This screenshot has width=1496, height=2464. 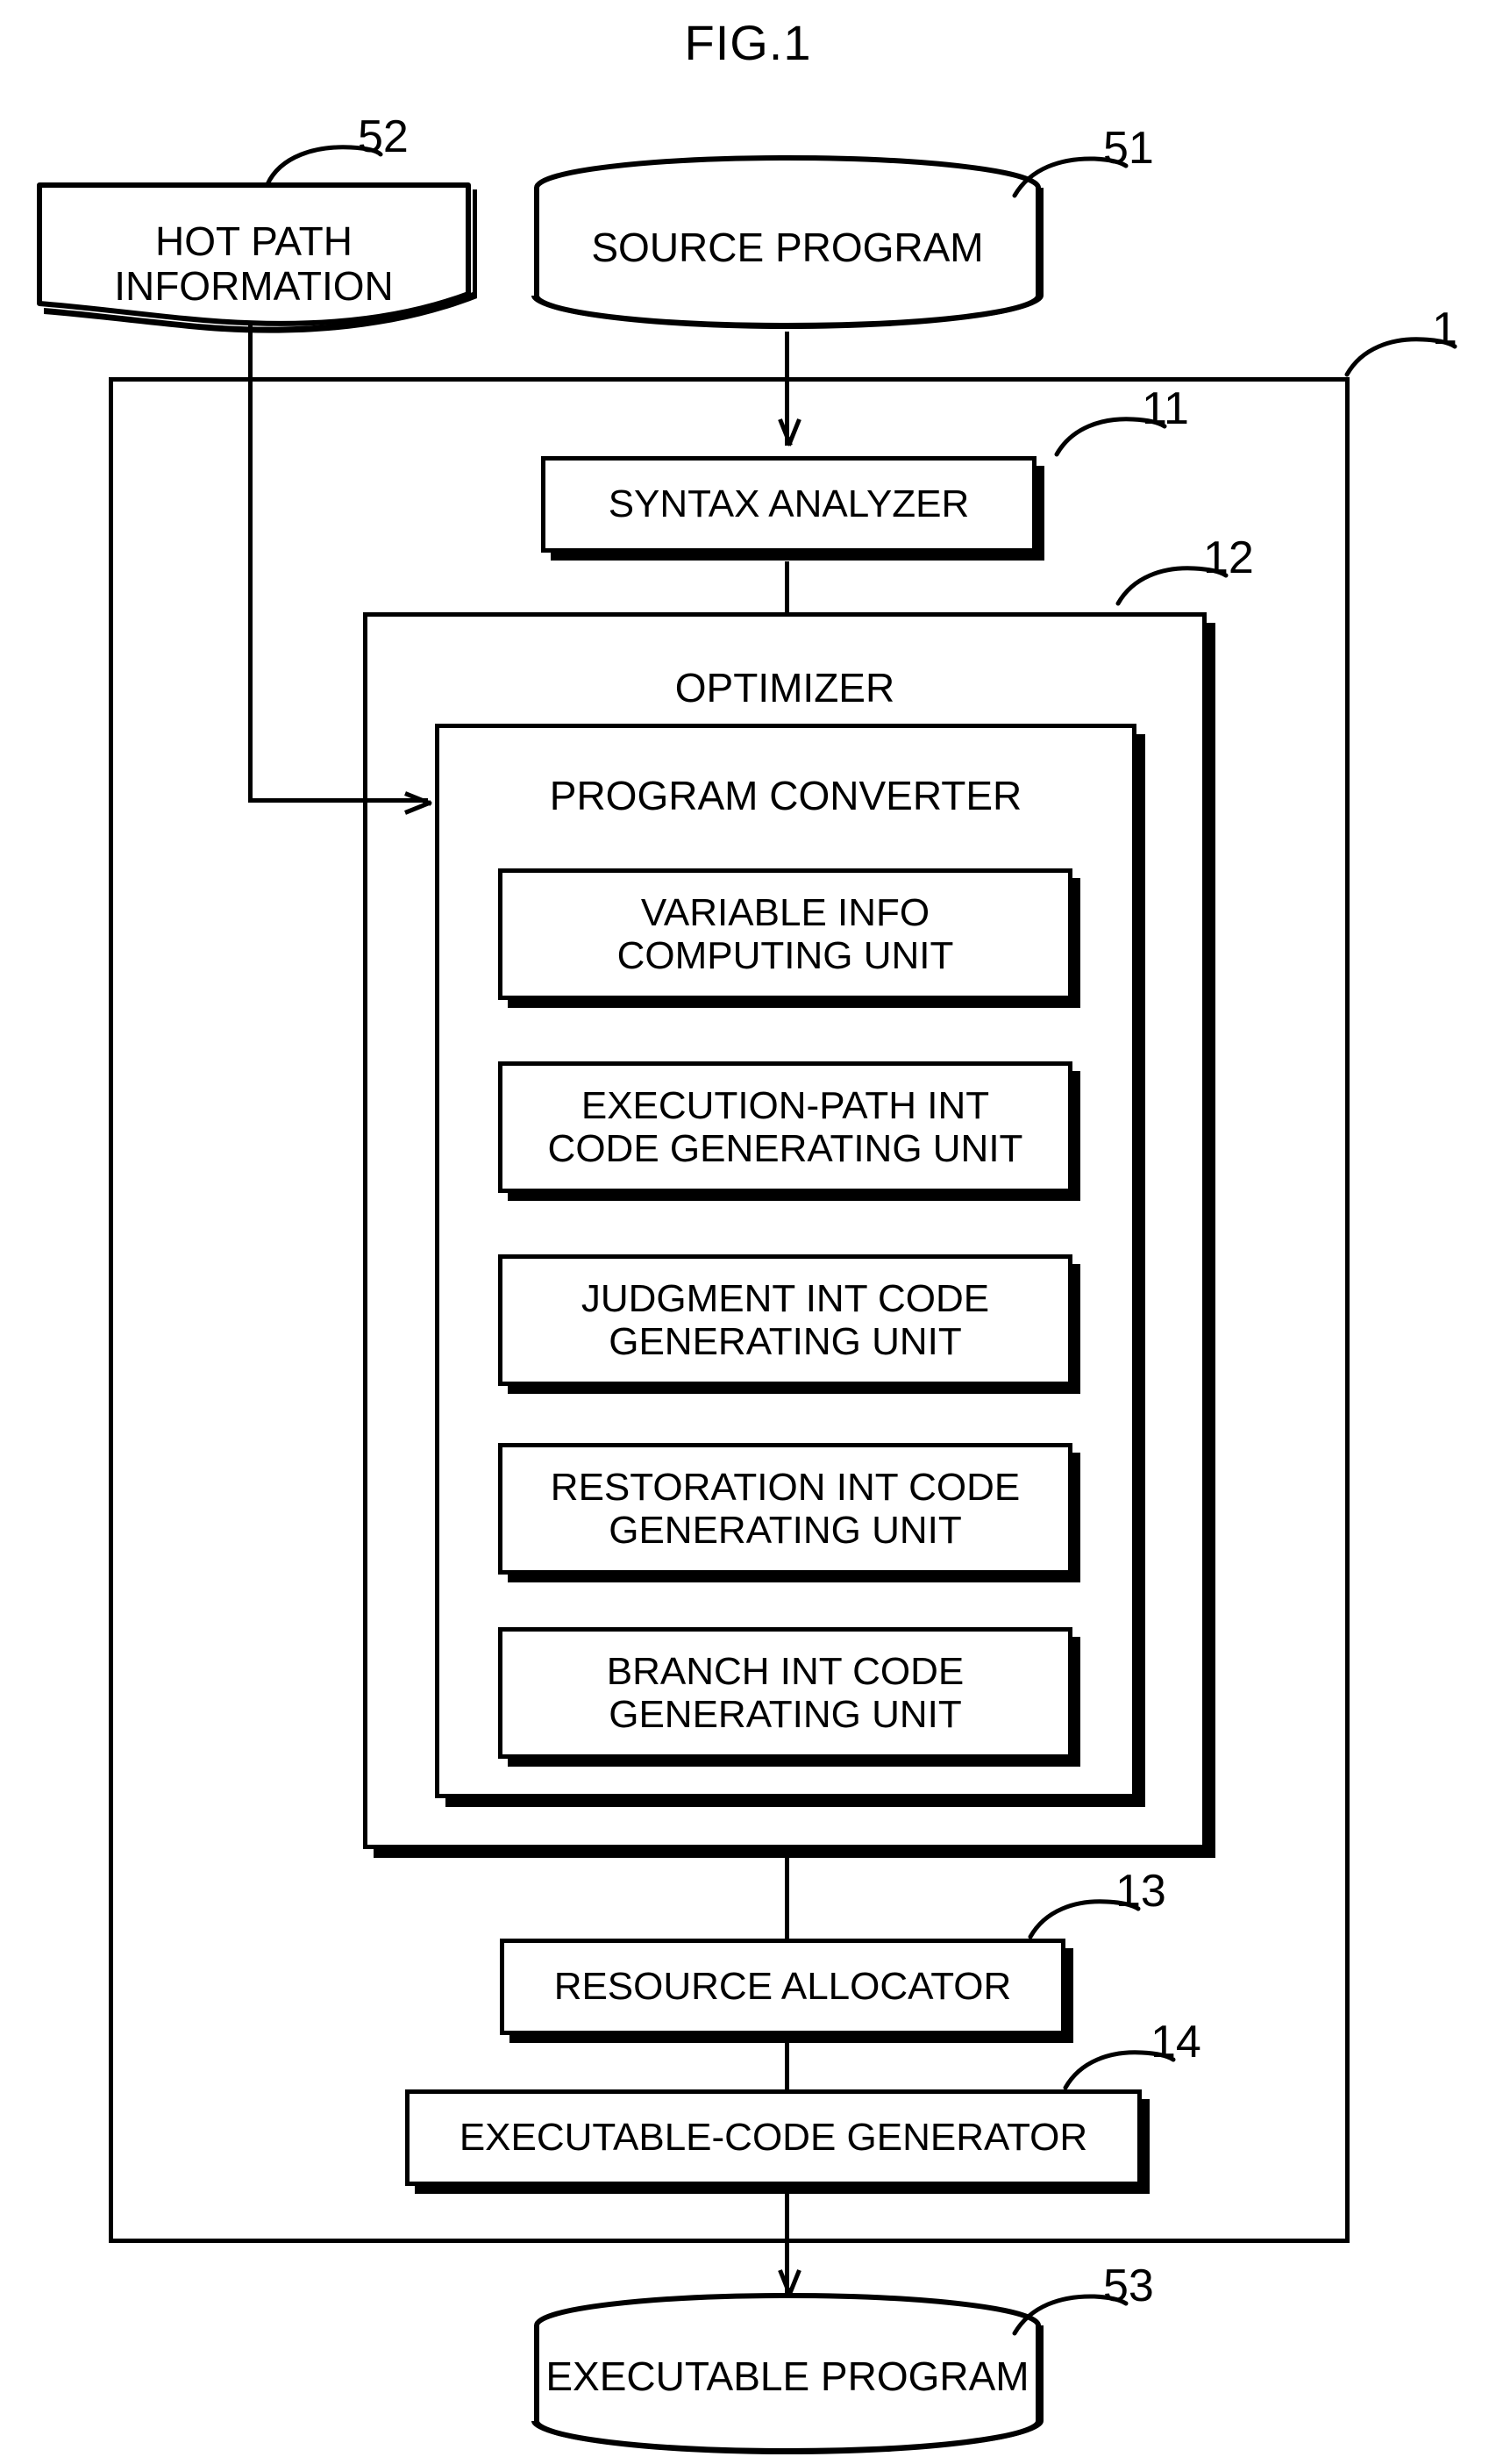 I want to click on hotpath-vertical-line, so click(x=251, y=564).